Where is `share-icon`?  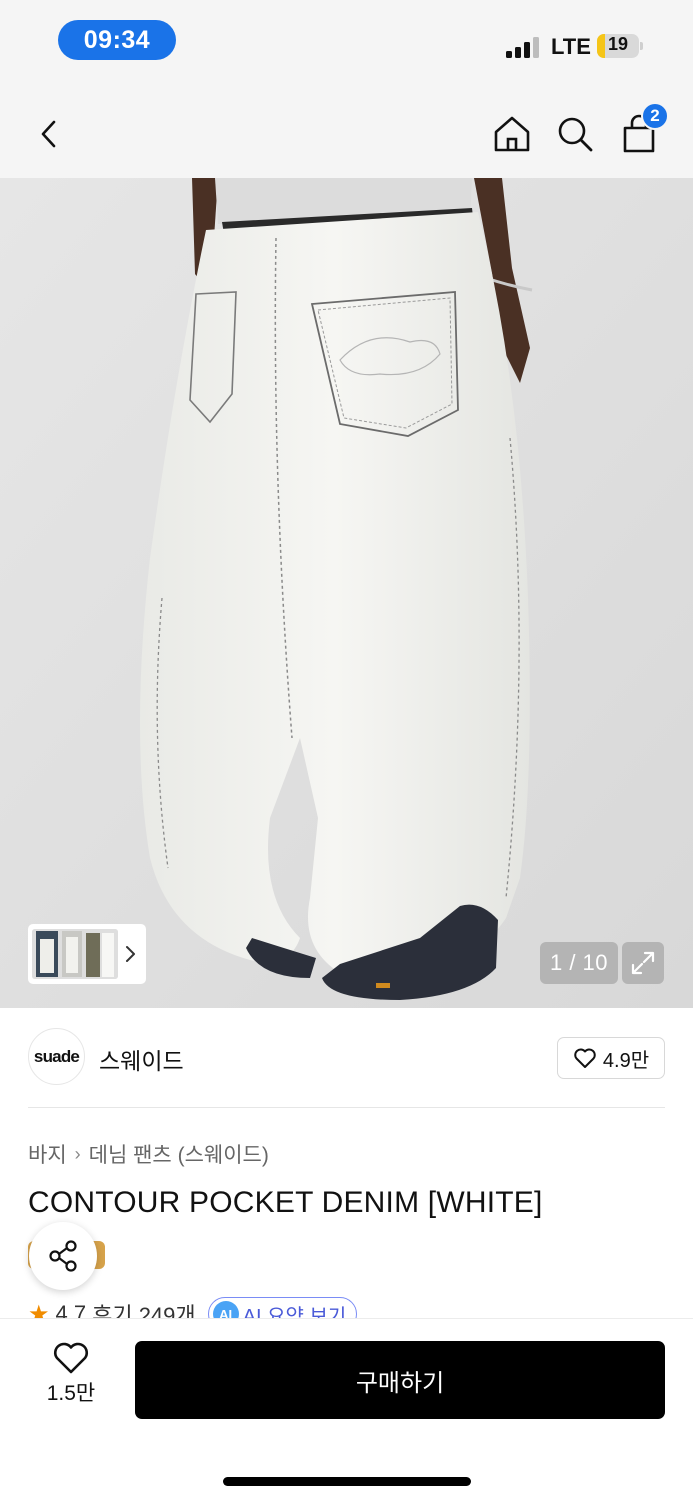 share-icon is located at coordinates (63, 1256).